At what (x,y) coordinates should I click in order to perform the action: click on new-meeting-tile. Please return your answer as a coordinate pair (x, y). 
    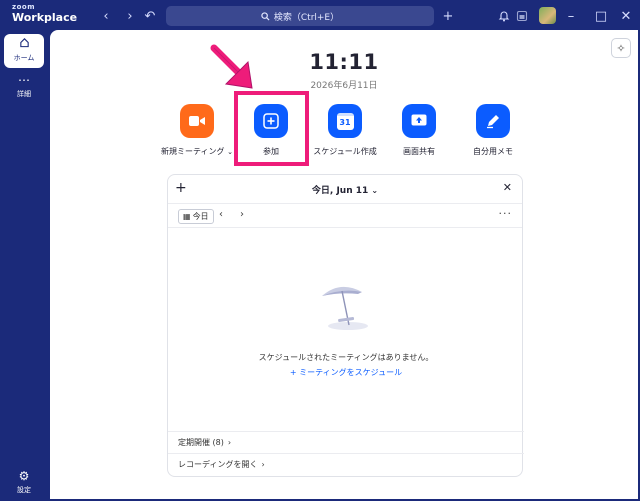
    Looking at the image, I should click on (197, 121).